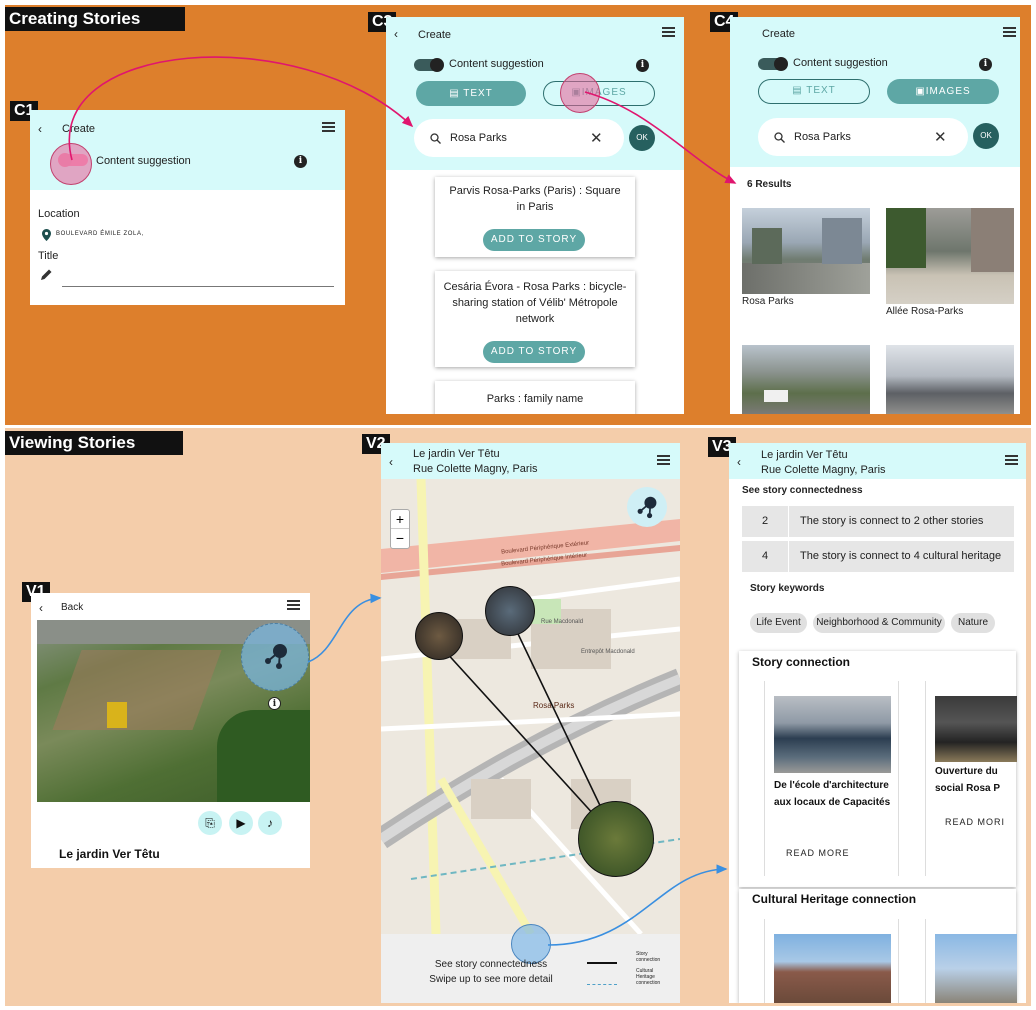 The image size is (1036, 1010). I want to click on read-more-link: READ MORI, so click(975, 822).